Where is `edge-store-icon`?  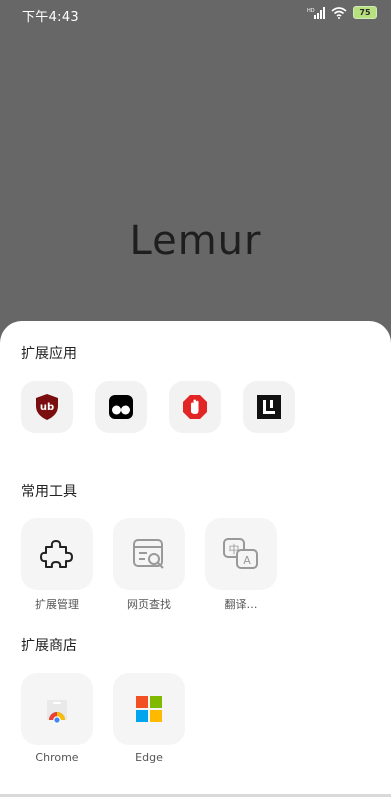 edge-store-icon is located at coordinates (149, 709).